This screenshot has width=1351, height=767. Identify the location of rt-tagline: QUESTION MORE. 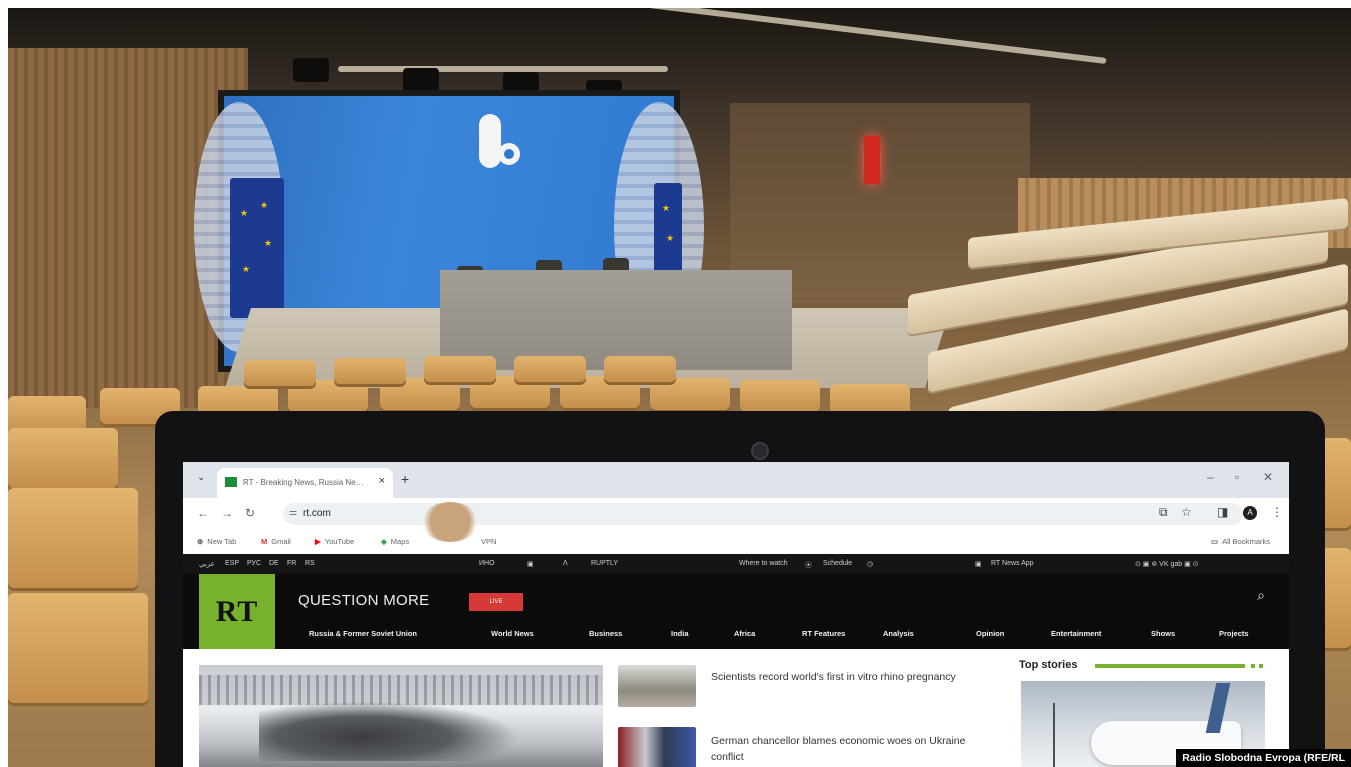
(364, 600).